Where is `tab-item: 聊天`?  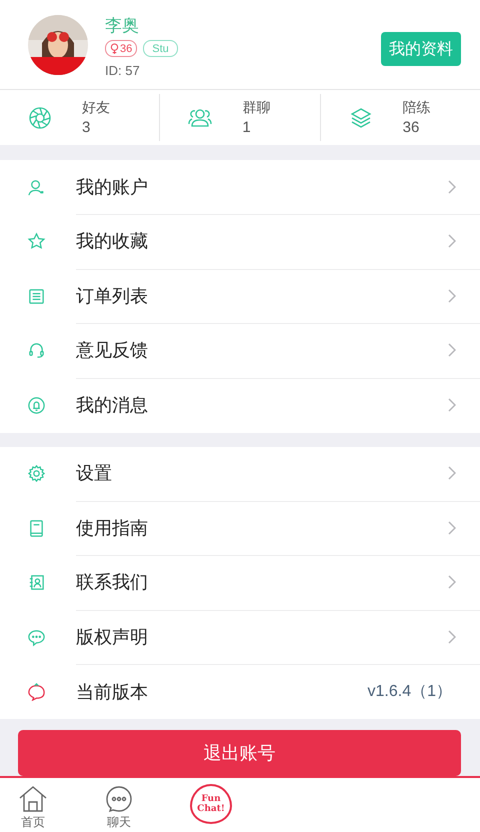 tab-item: 聊天 is located at coordinates (119, 805).